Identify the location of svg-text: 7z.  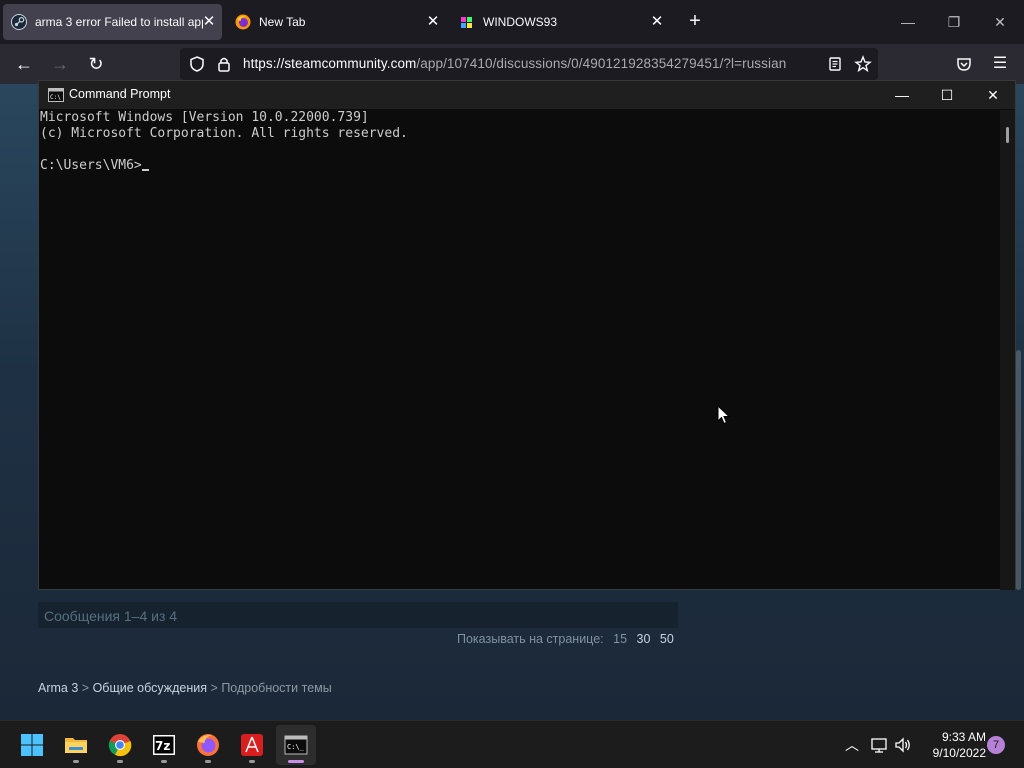
(162, 746).